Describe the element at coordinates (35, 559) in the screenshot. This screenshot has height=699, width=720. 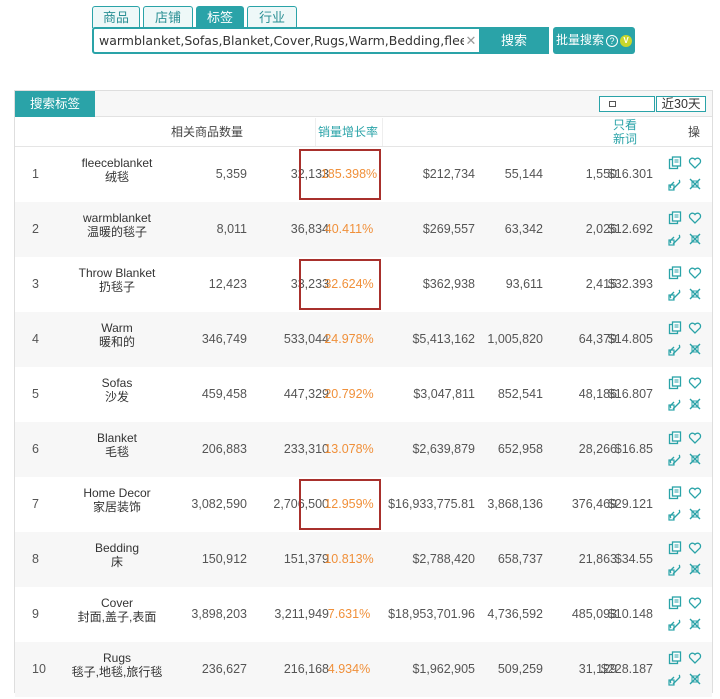
I see `row-index: 8` at that location.